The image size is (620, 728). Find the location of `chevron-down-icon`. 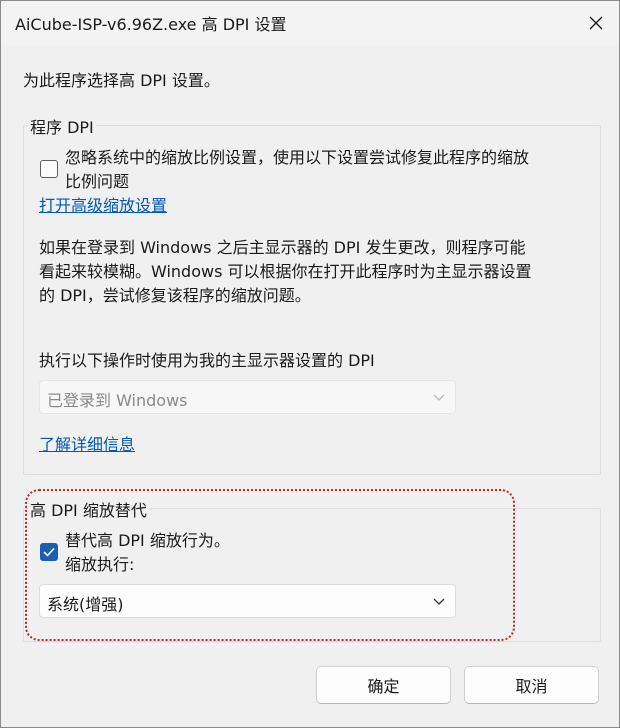

chevron-down-icon is located at coordinates (439, 397).